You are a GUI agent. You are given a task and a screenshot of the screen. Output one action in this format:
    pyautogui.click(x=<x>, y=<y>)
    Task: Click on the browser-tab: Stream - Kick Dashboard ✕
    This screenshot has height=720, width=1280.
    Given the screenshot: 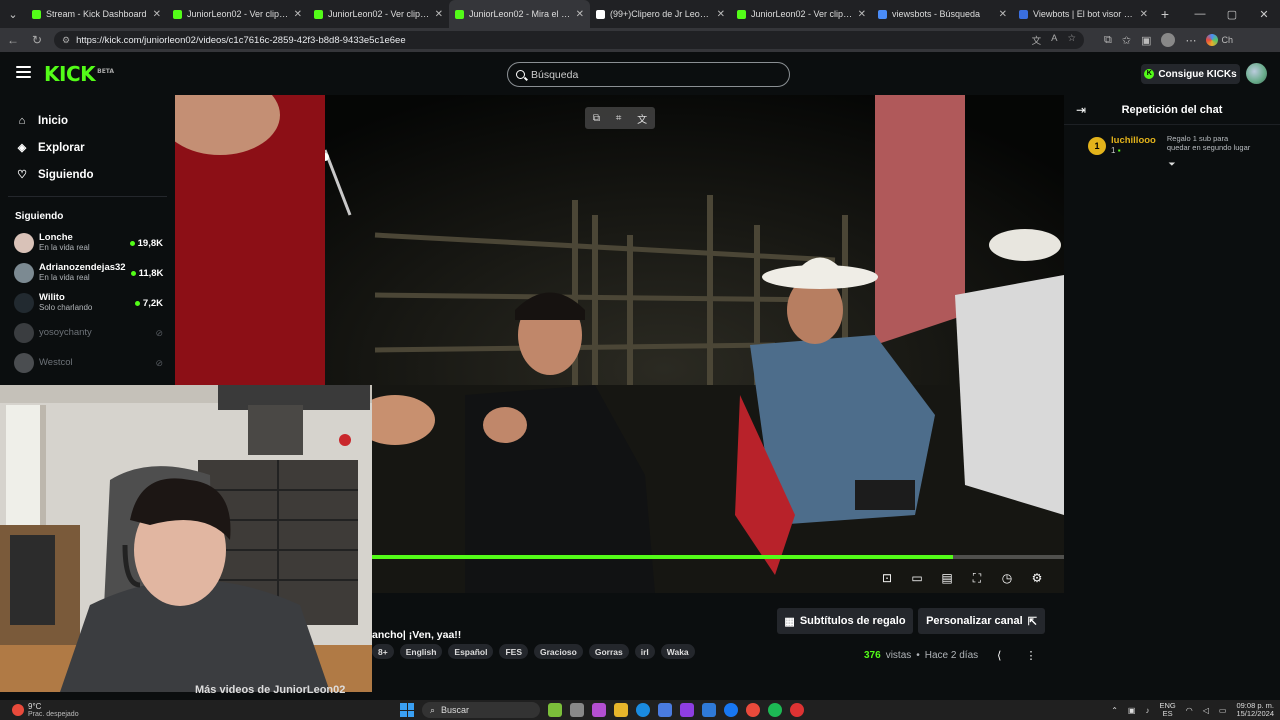 What is the action you would take?
    pyautogui.click(x=96, y=14)
    